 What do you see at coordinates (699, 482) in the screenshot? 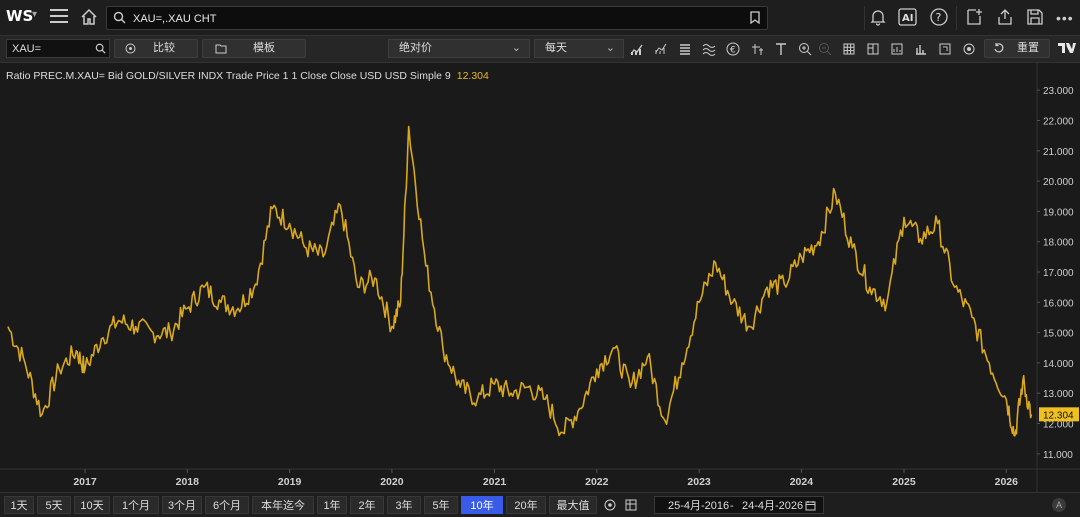
I see `x-tick-label: 2023` at bounding box center [699, 482].